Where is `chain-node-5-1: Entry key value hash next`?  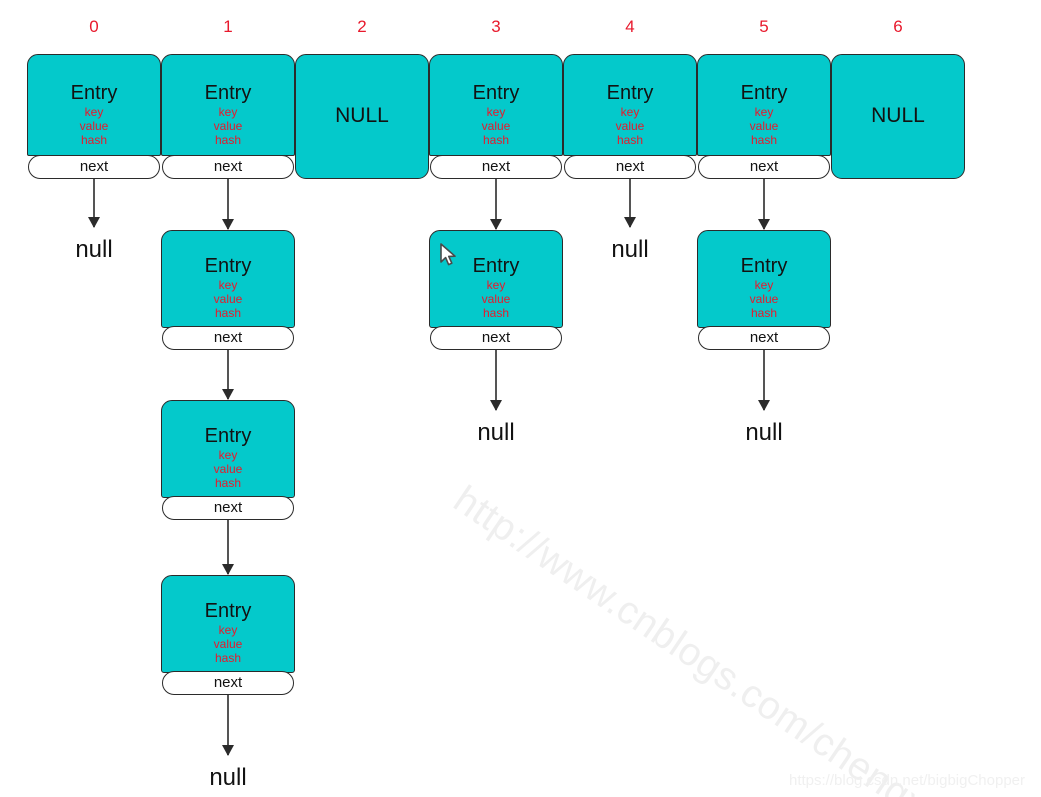 chain-node-5-1: Entry key value hash next is located at coordinates (764, 290).